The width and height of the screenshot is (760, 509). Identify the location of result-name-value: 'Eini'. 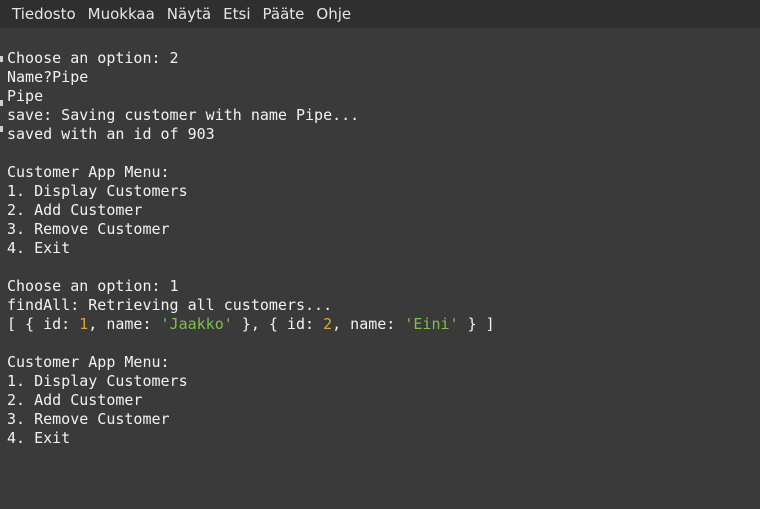
(431, 324).